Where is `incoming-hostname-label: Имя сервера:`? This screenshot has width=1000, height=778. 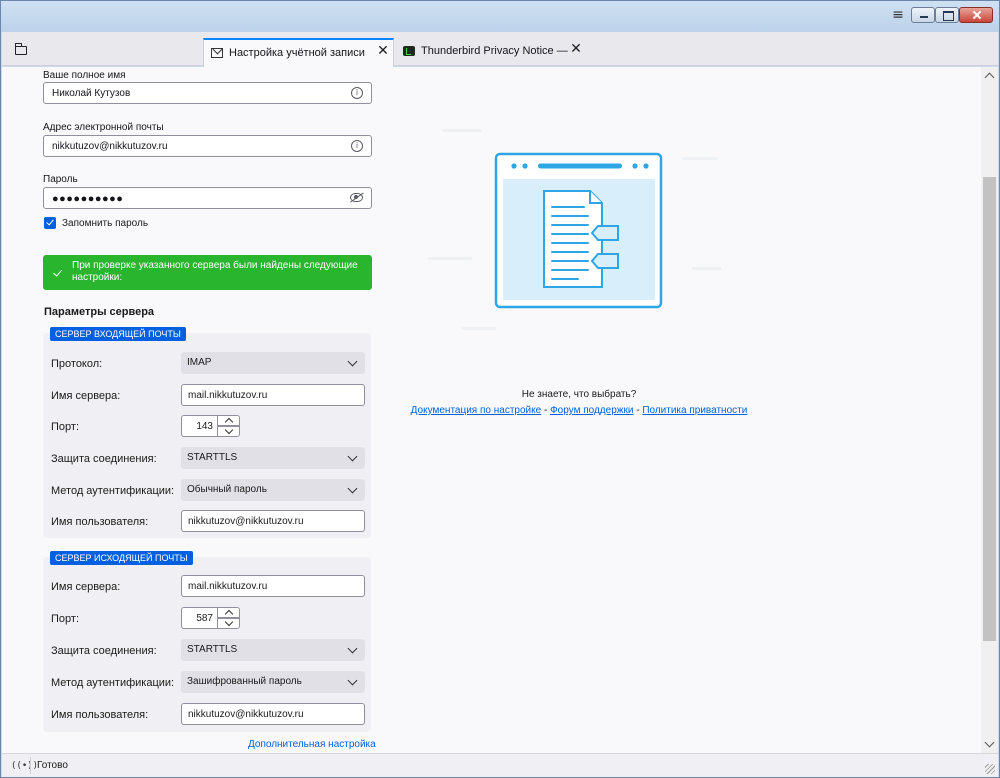
incoming-hostname-label: Имя сервера: is located at coordinates (86, 396).